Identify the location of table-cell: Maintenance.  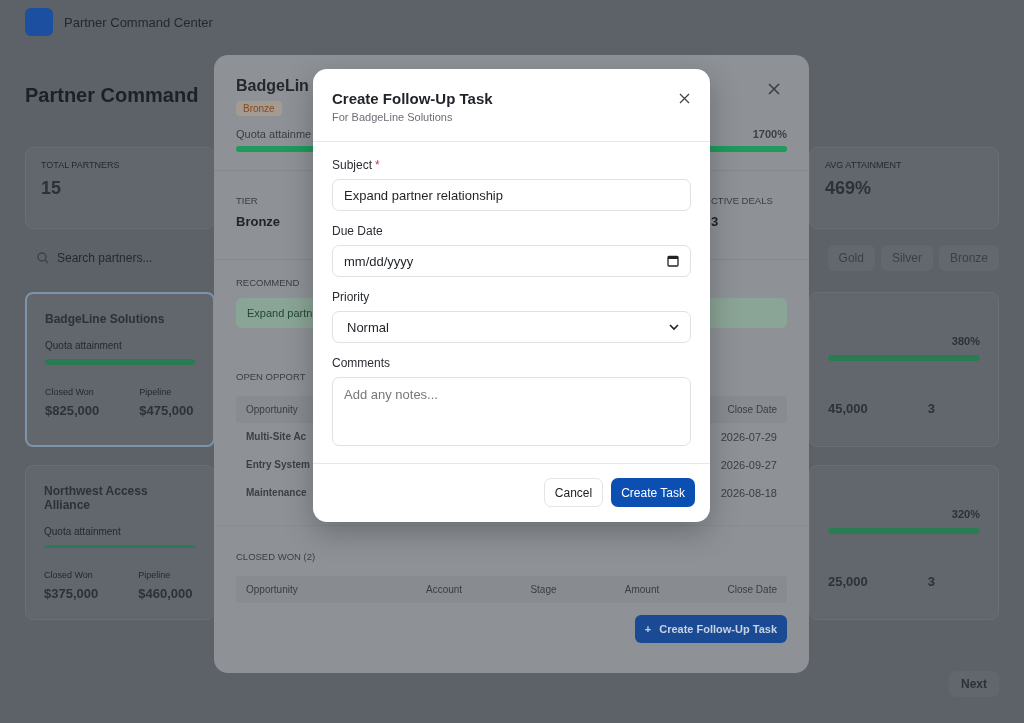
(276, 493).